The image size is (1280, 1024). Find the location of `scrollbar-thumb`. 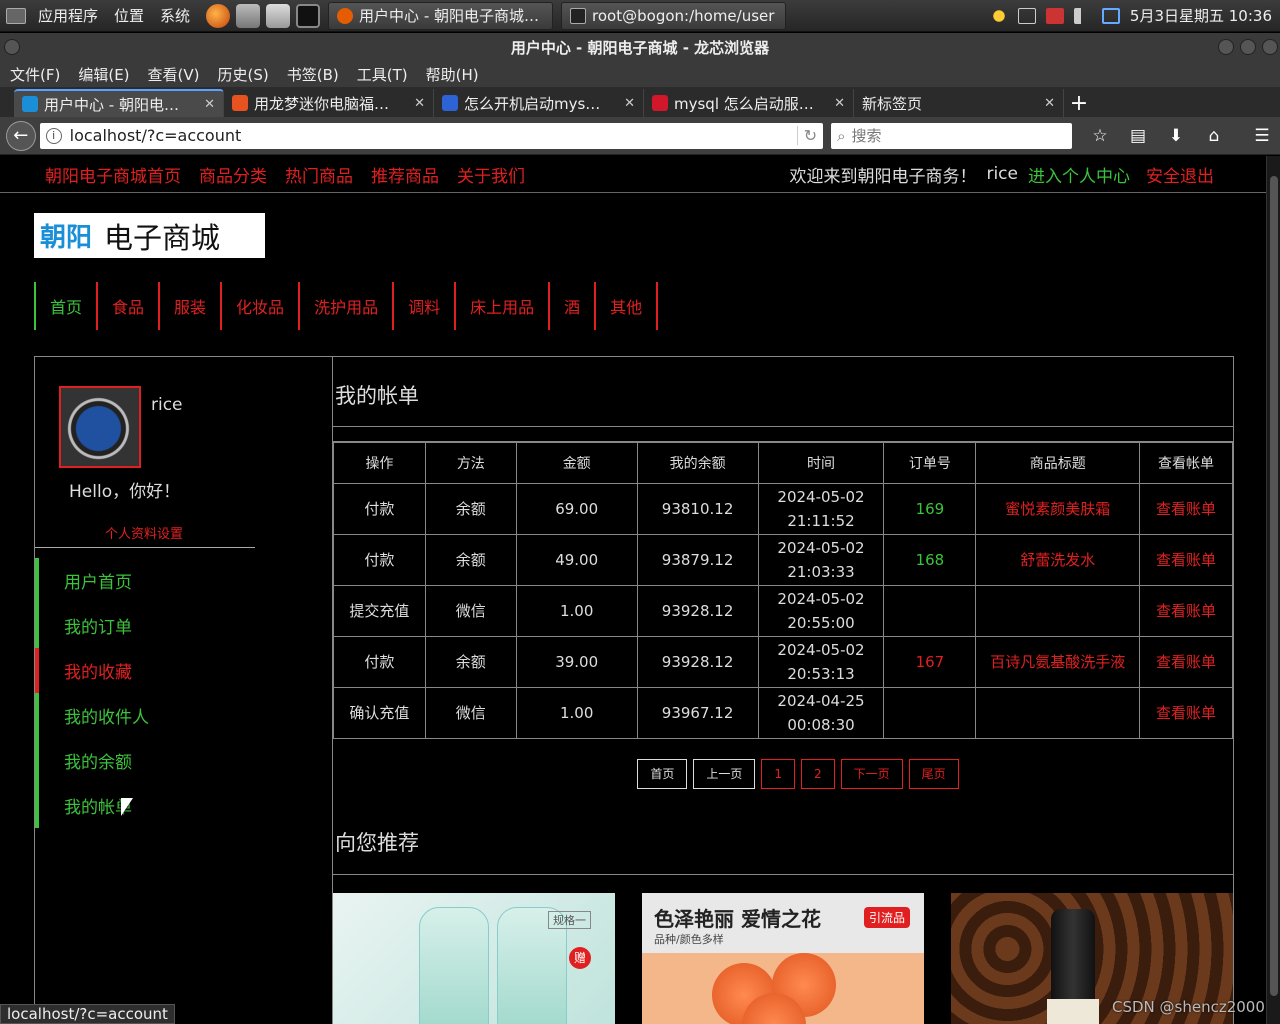

scrollbar-thumb is located at coordinates (1274, 586).